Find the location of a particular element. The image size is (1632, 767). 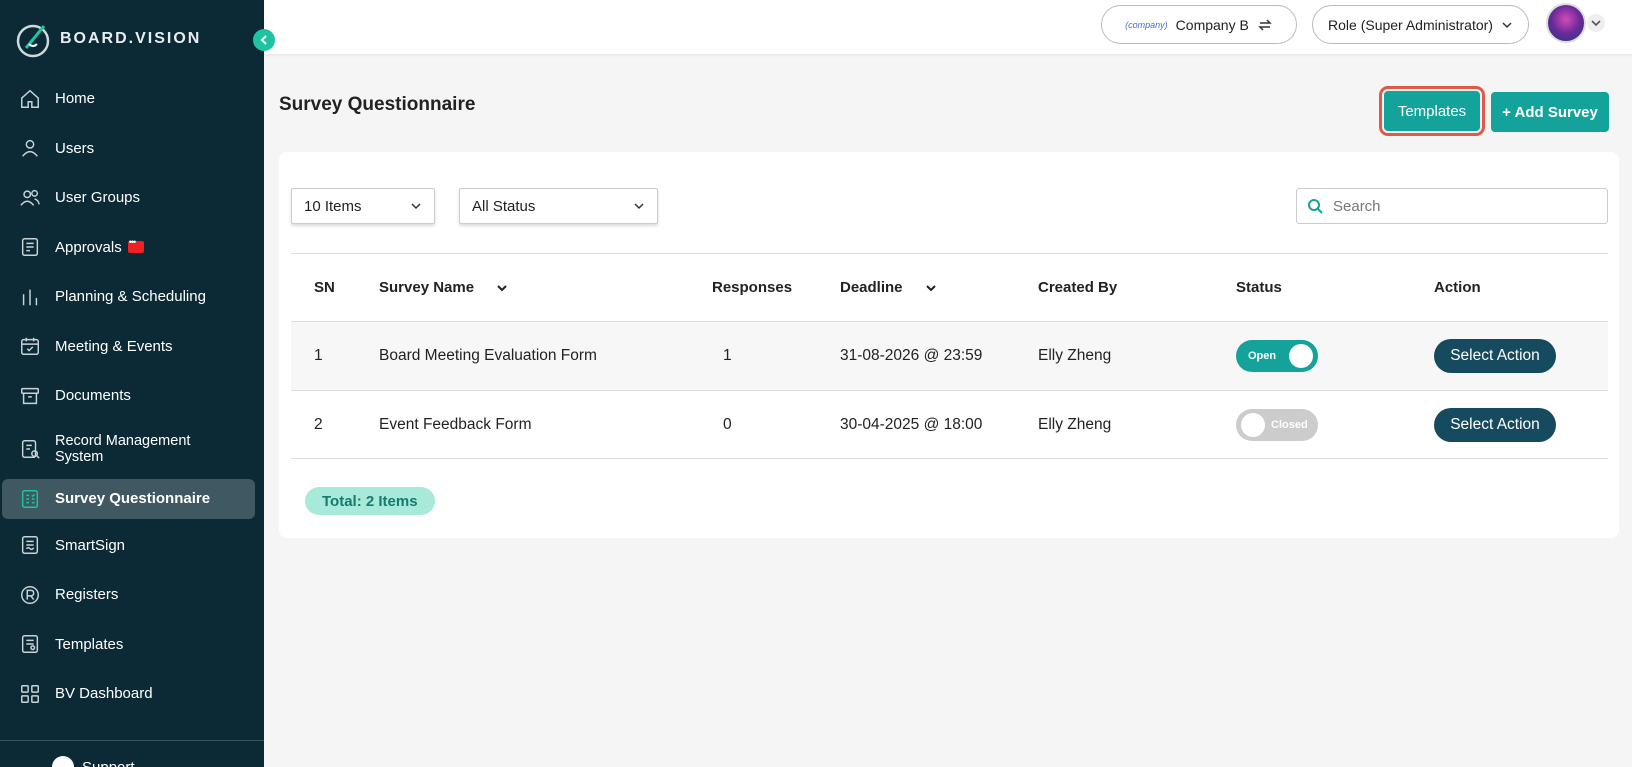

support-link: Support is located at coordinates (93, 761).